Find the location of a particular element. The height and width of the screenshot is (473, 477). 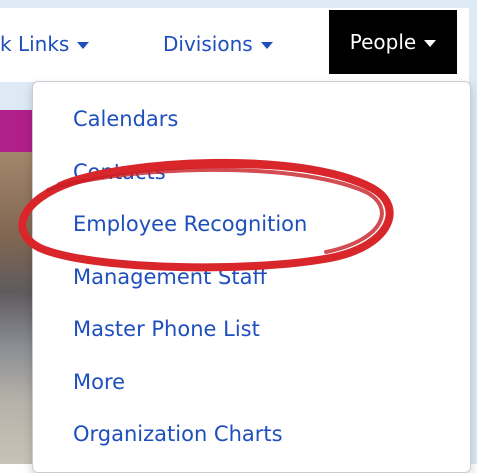

nav-quick-links: k Links is located at coordinates (45, 44).